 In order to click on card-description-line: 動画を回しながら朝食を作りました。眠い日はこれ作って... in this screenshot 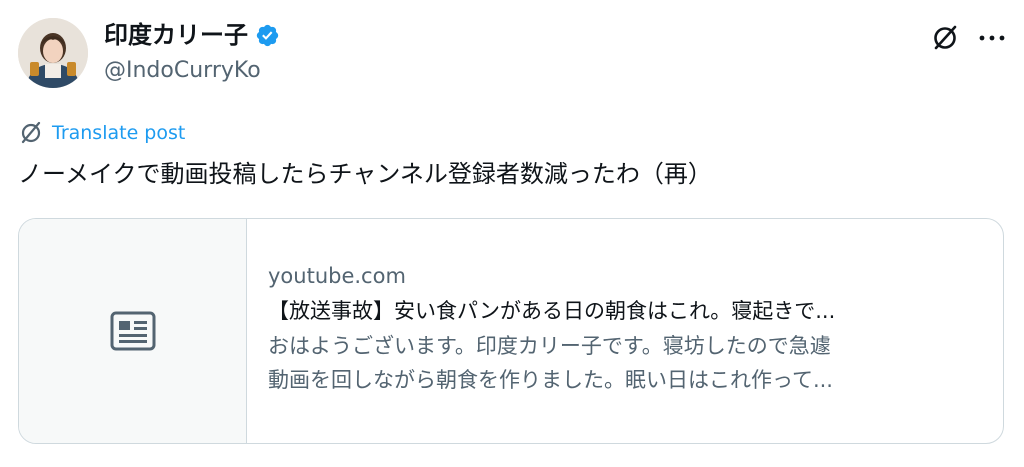, I will do `click(550, 380)`.